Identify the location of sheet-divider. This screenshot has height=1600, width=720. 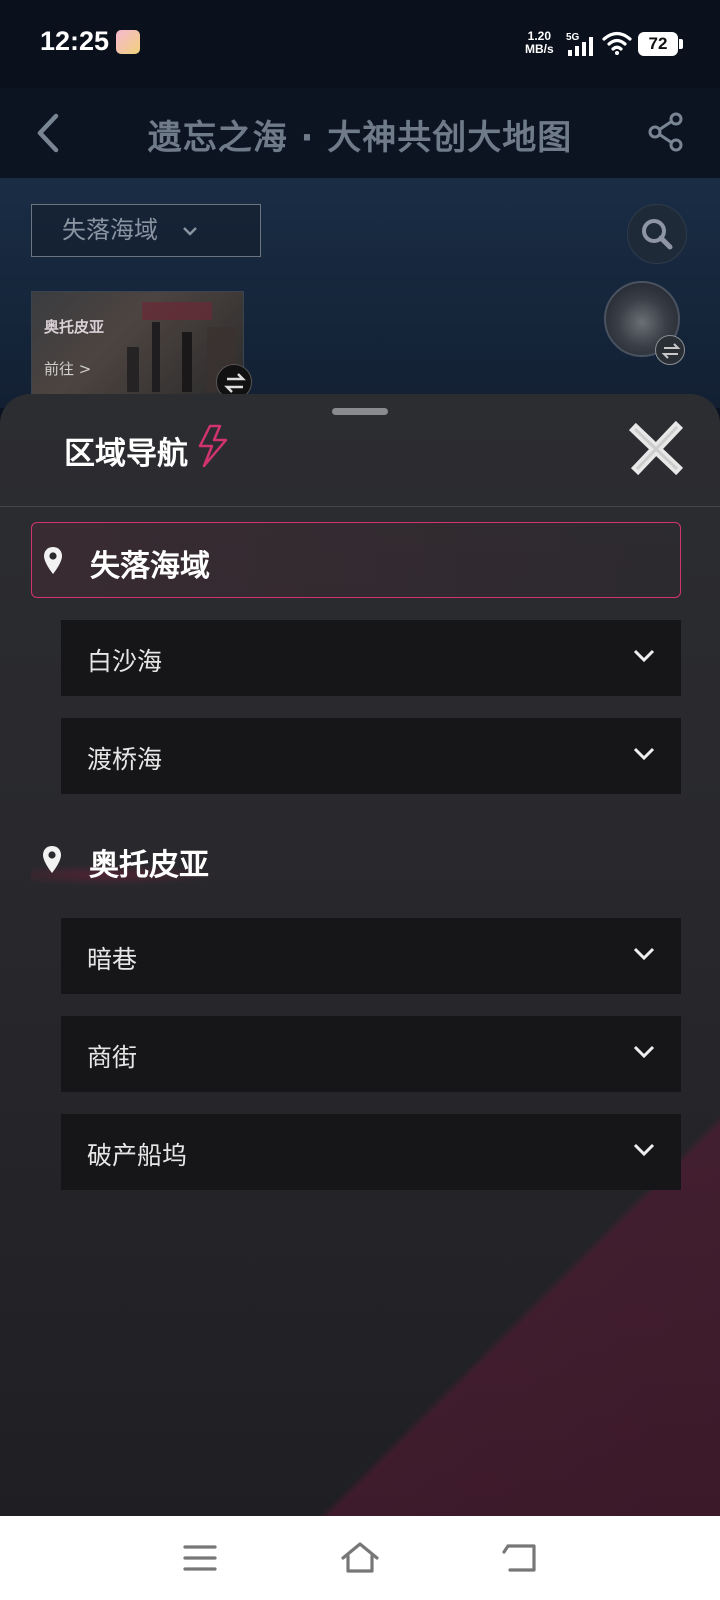
(360, 506).